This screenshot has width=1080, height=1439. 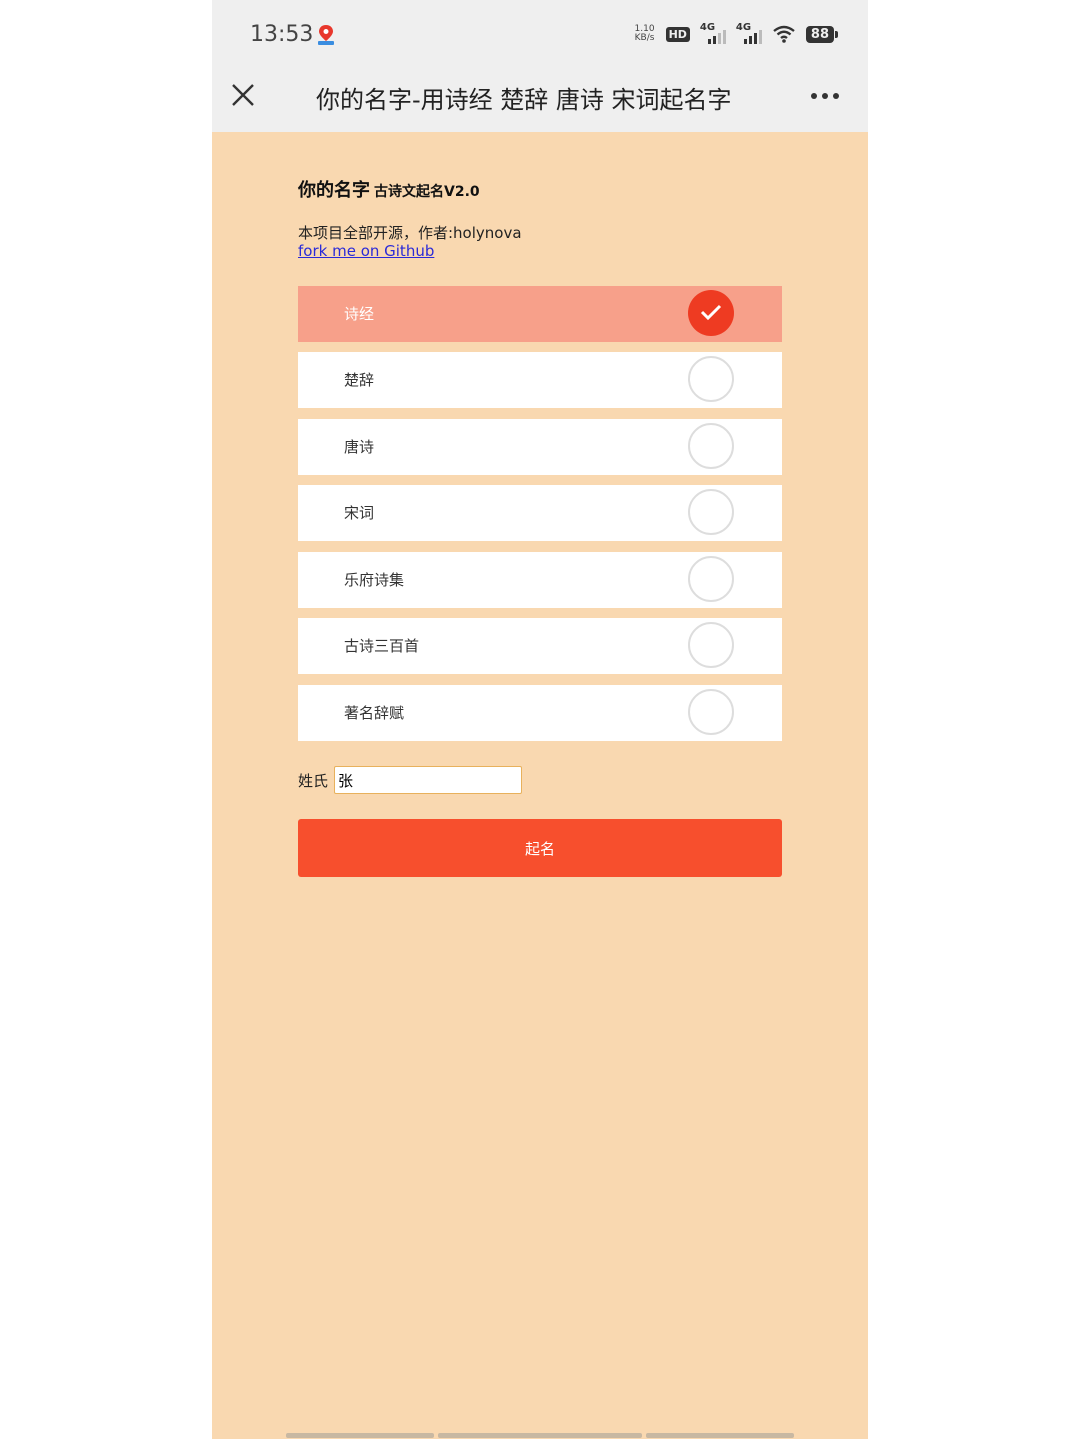 I want to click on status-icons: 1.10 KB/s HD 4G 4G 88, so click(x=736, y=33).